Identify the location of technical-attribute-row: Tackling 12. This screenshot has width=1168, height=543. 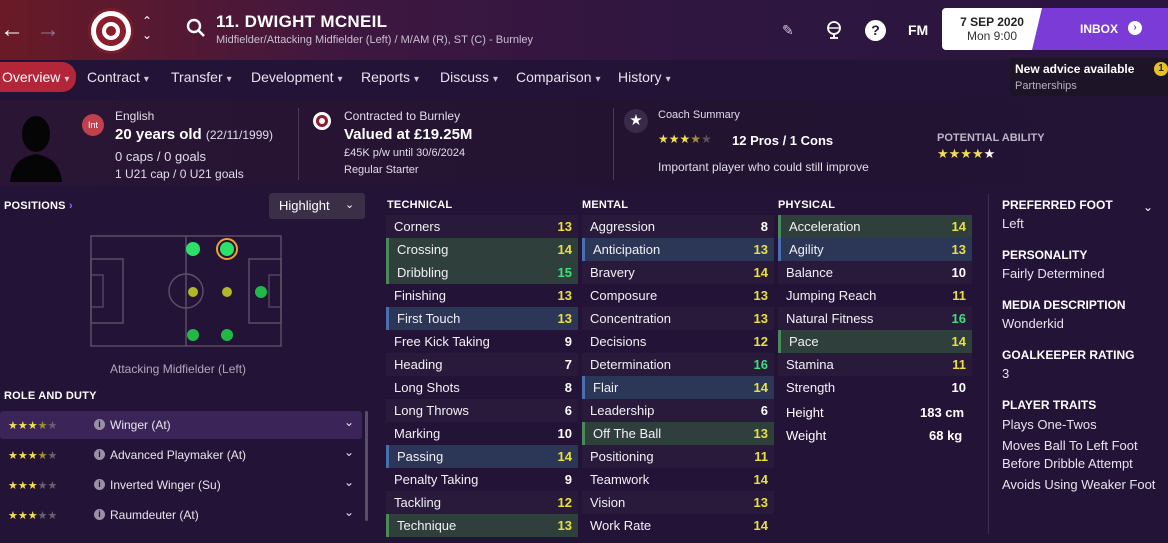
(482, 502).